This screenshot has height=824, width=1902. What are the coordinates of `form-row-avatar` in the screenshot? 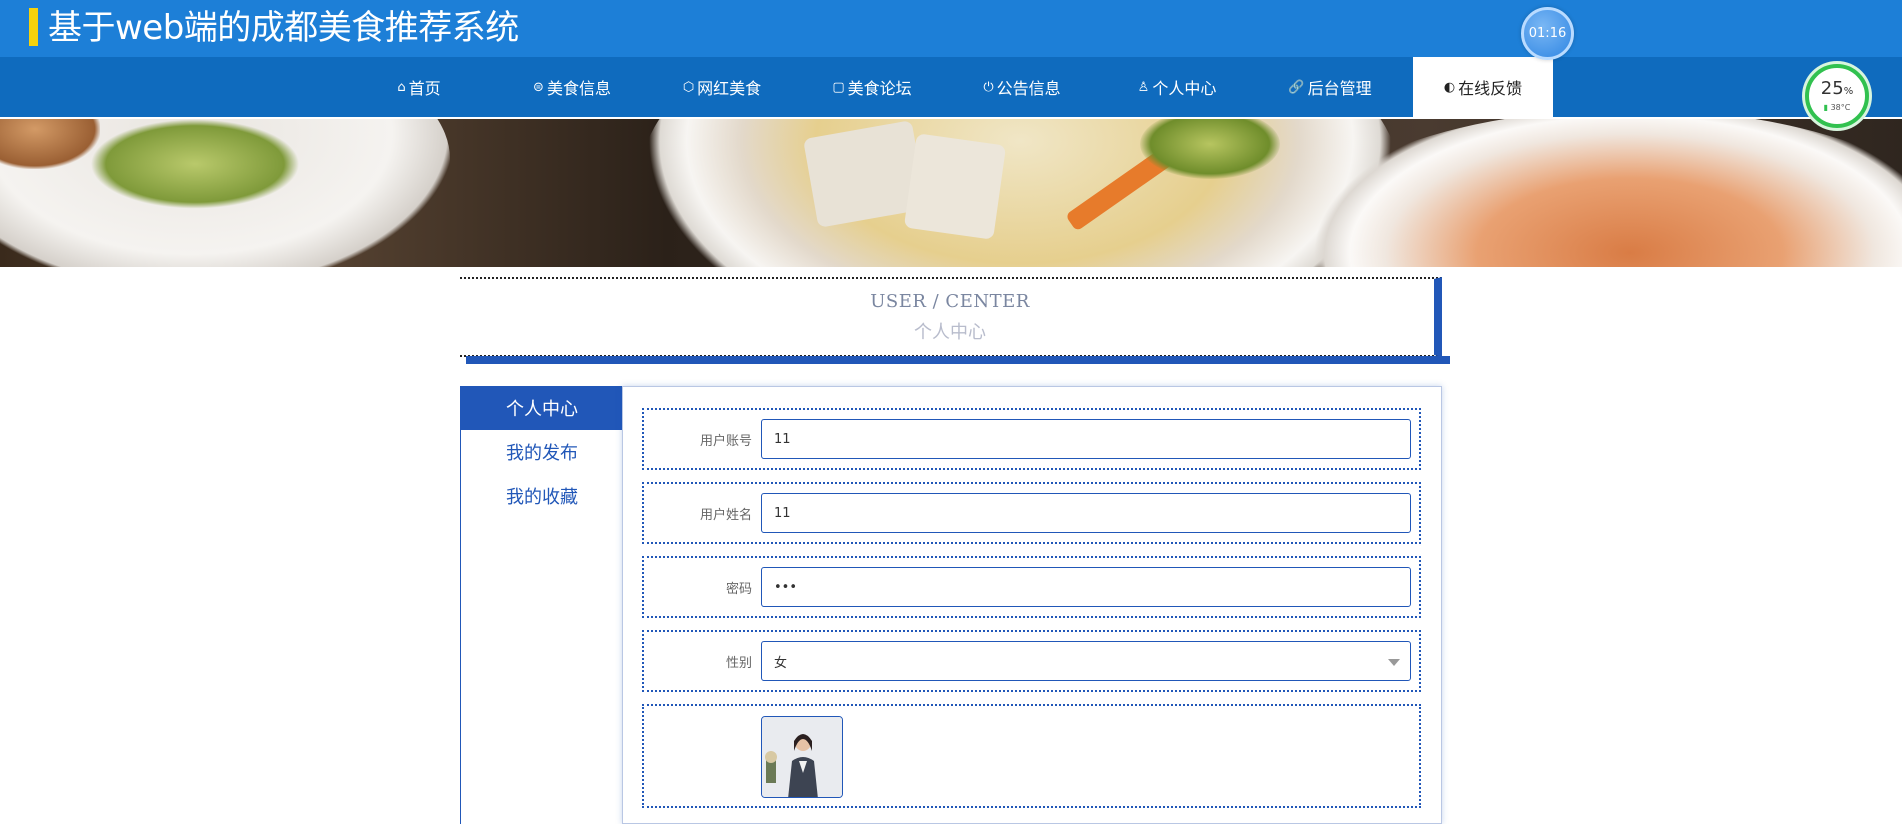 It's located at (1031, 756).